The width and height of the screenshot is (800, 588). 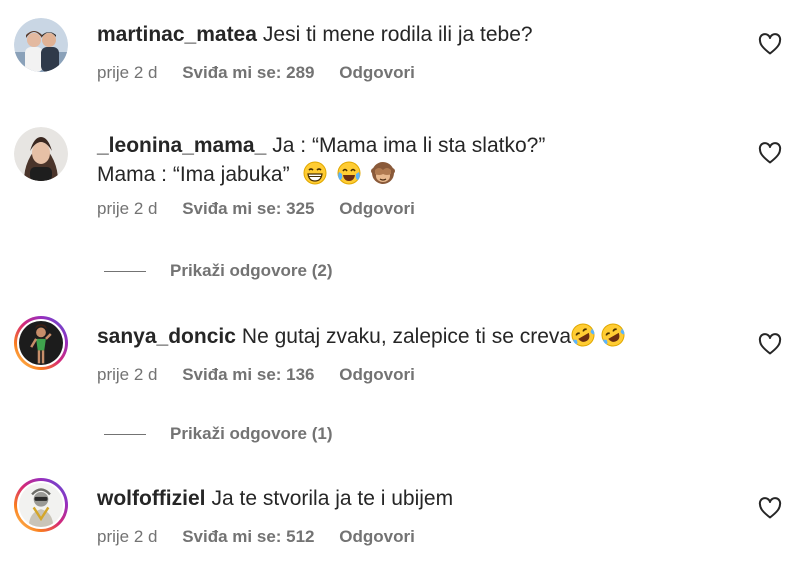 I want to click on costumed-figure-avatar, so click(x=41, y=505).